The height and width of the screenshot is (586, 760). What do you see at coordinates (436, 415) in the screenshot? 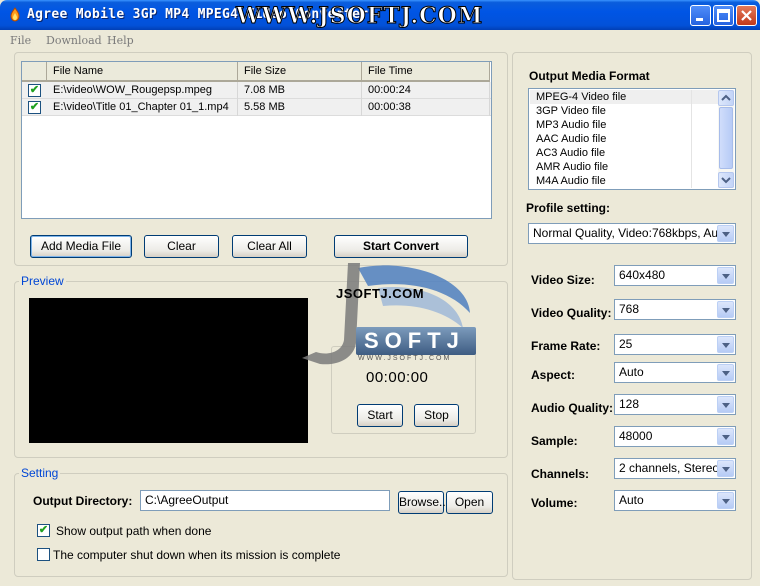
I see `stop-button: Stop` at bounding box center [436, 415].